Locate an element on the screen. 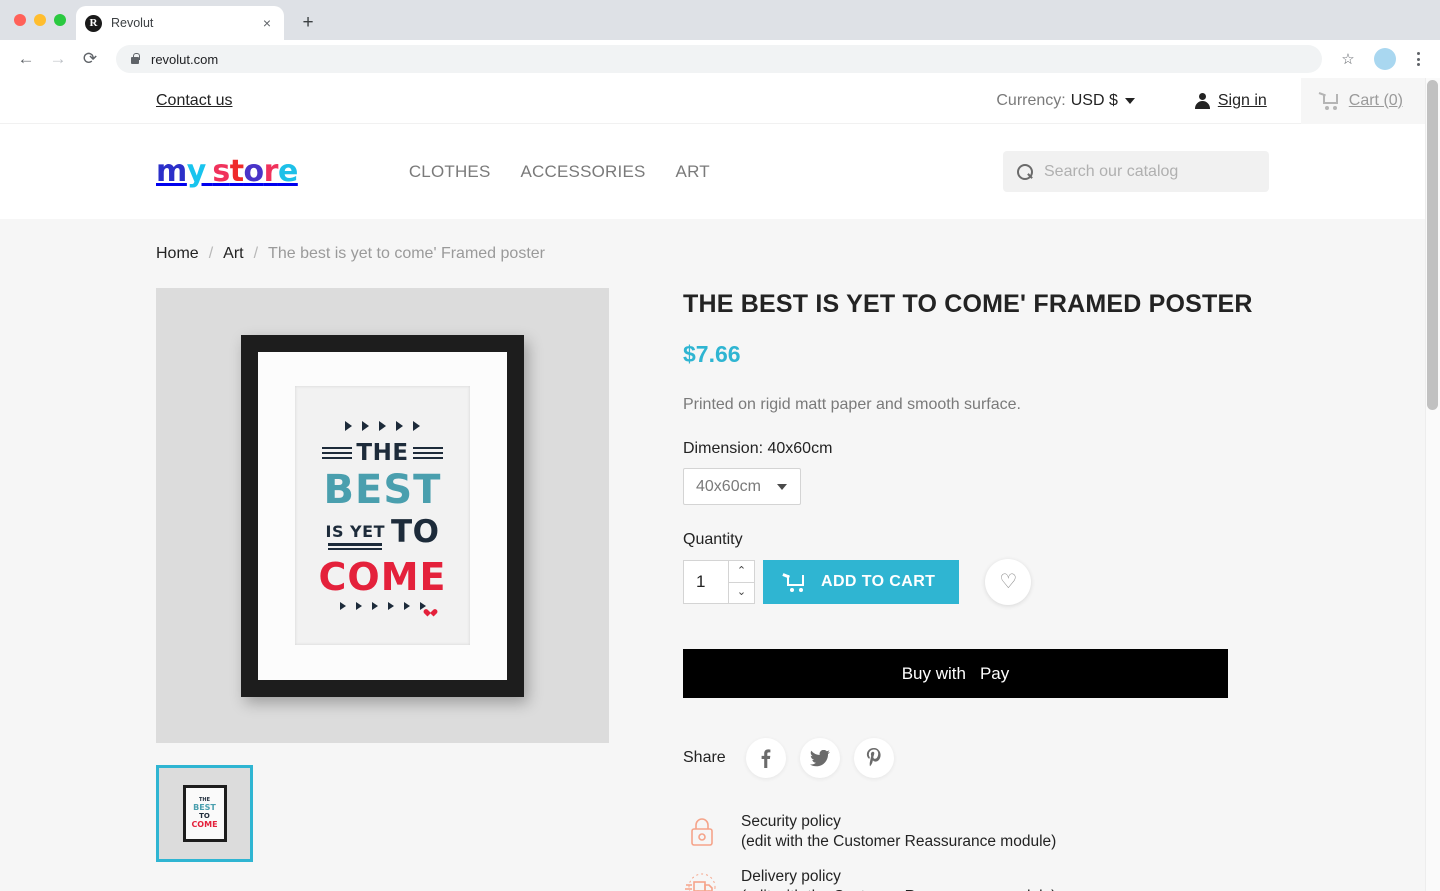  quantity-increase-button: ⌃ is located at coordinates (741, 572).